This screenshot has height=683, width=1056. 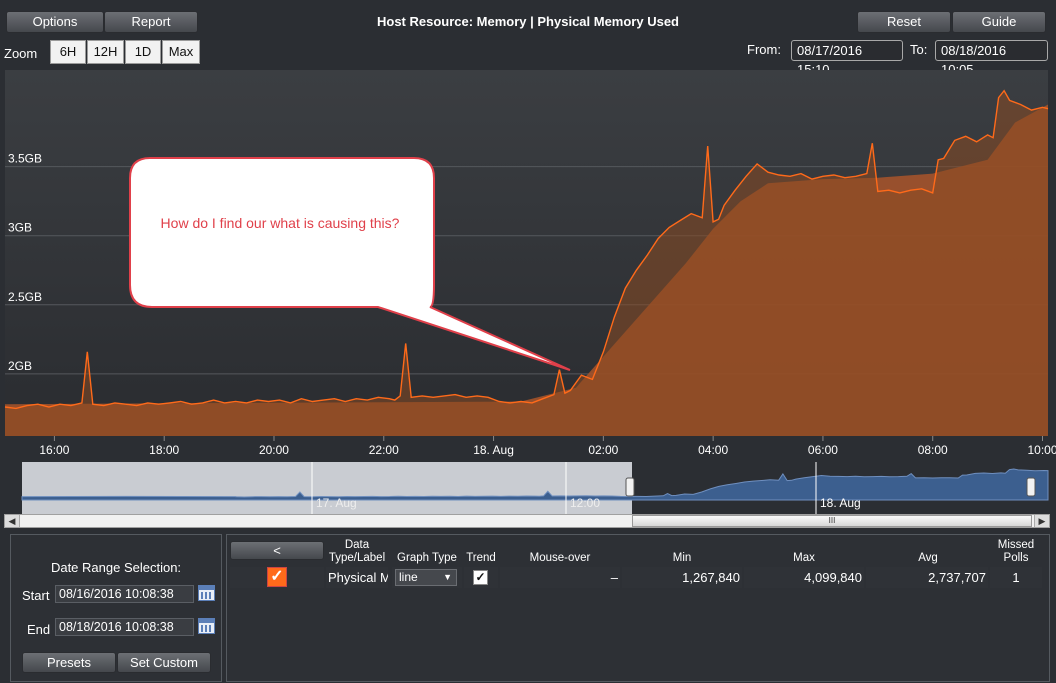 What do you see at coordinates (206, 593) in the screenshot?
I see `start-calendar-icon` at bounding box center [206, 593].